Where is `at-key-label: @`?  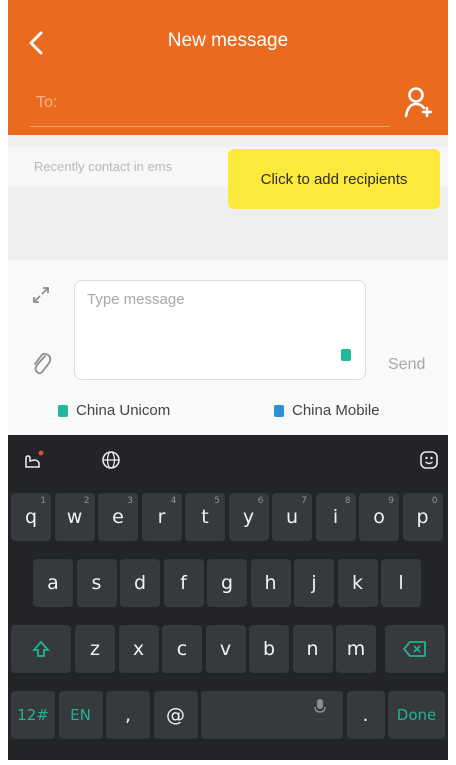
at-key-label: @ is located at coordinates (175, 715).